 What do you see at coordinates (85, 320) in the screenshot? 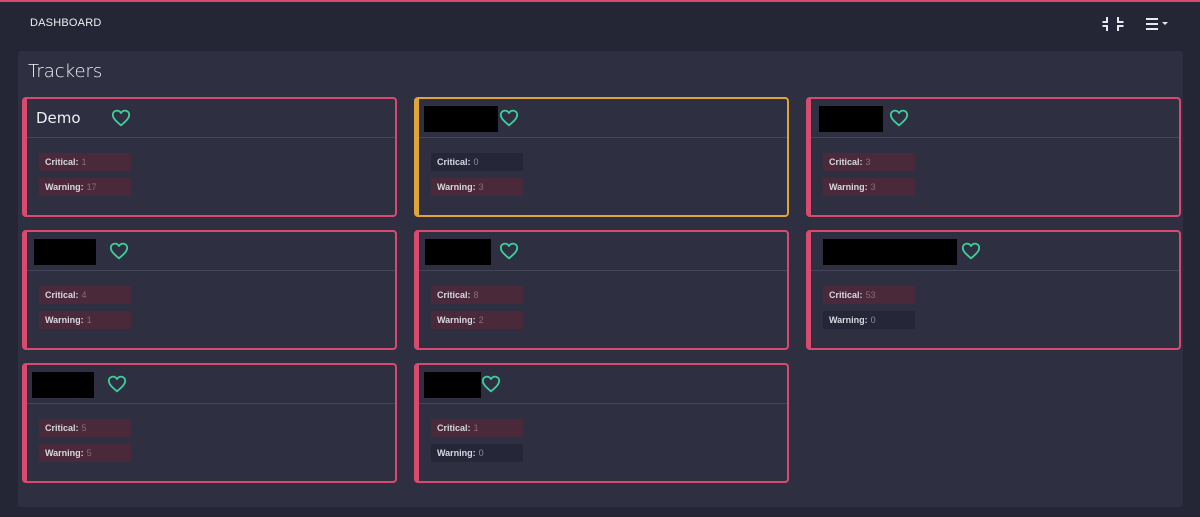
I see `warning-count-badge: Warning: 1` at bounding box center [85, 320].